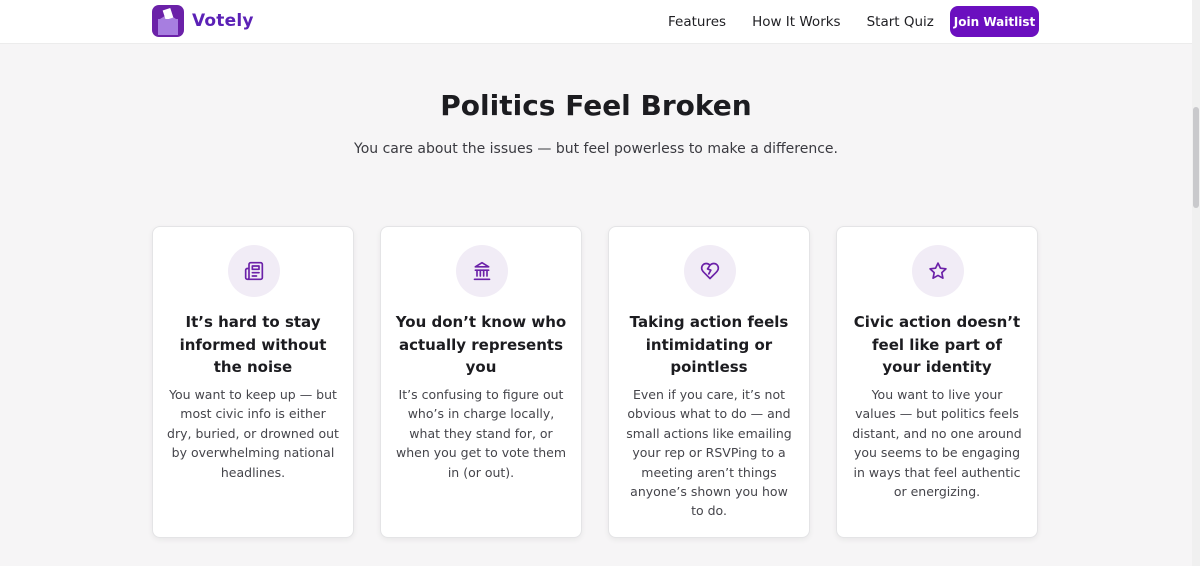 The width and height of the screenshot is (1200, 566). Describe the element at coordinates (1196, 283) in the screenshot. I see `page-scrollbar` at that location.